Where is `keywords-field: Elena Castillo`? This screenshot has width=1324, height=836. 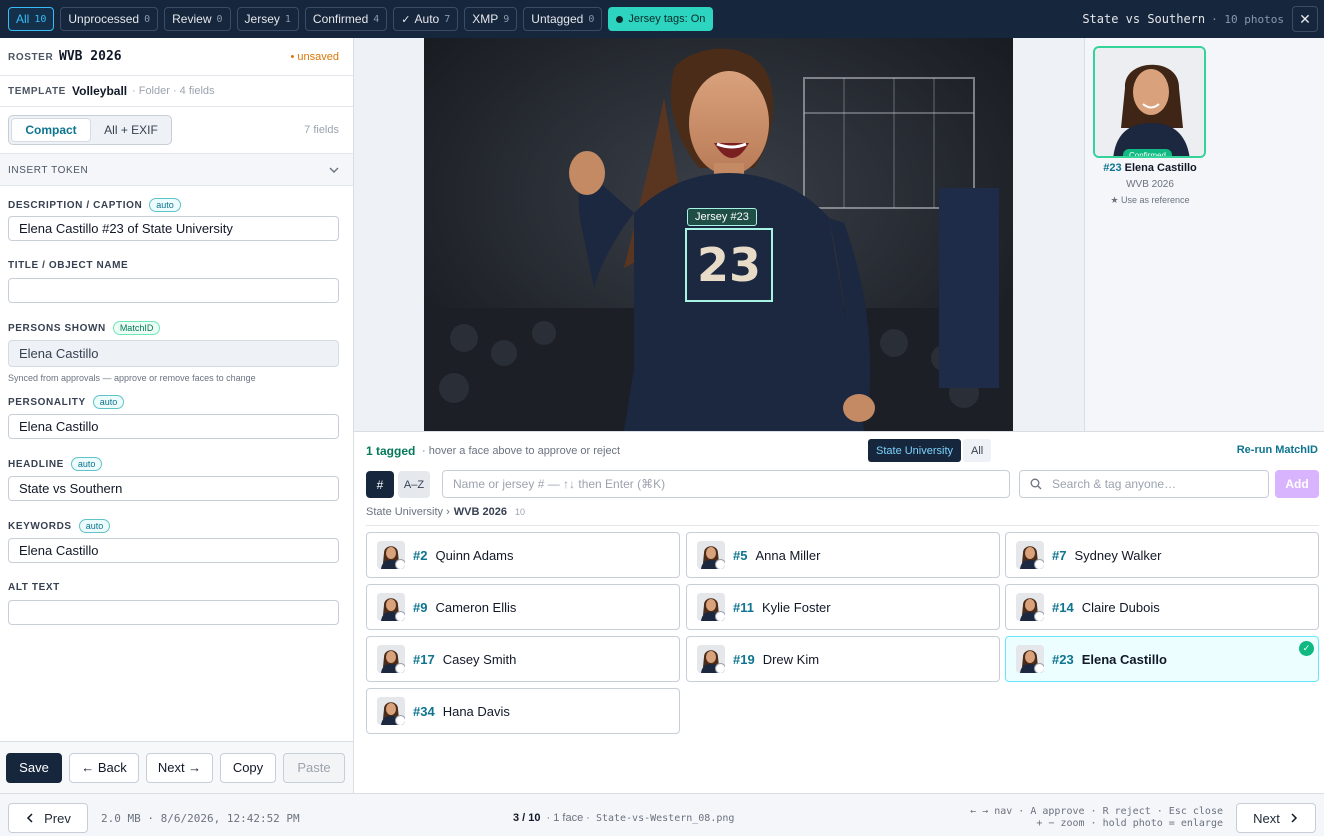 keywords-field: Elena Castillo is located at coordinates (173, 550).